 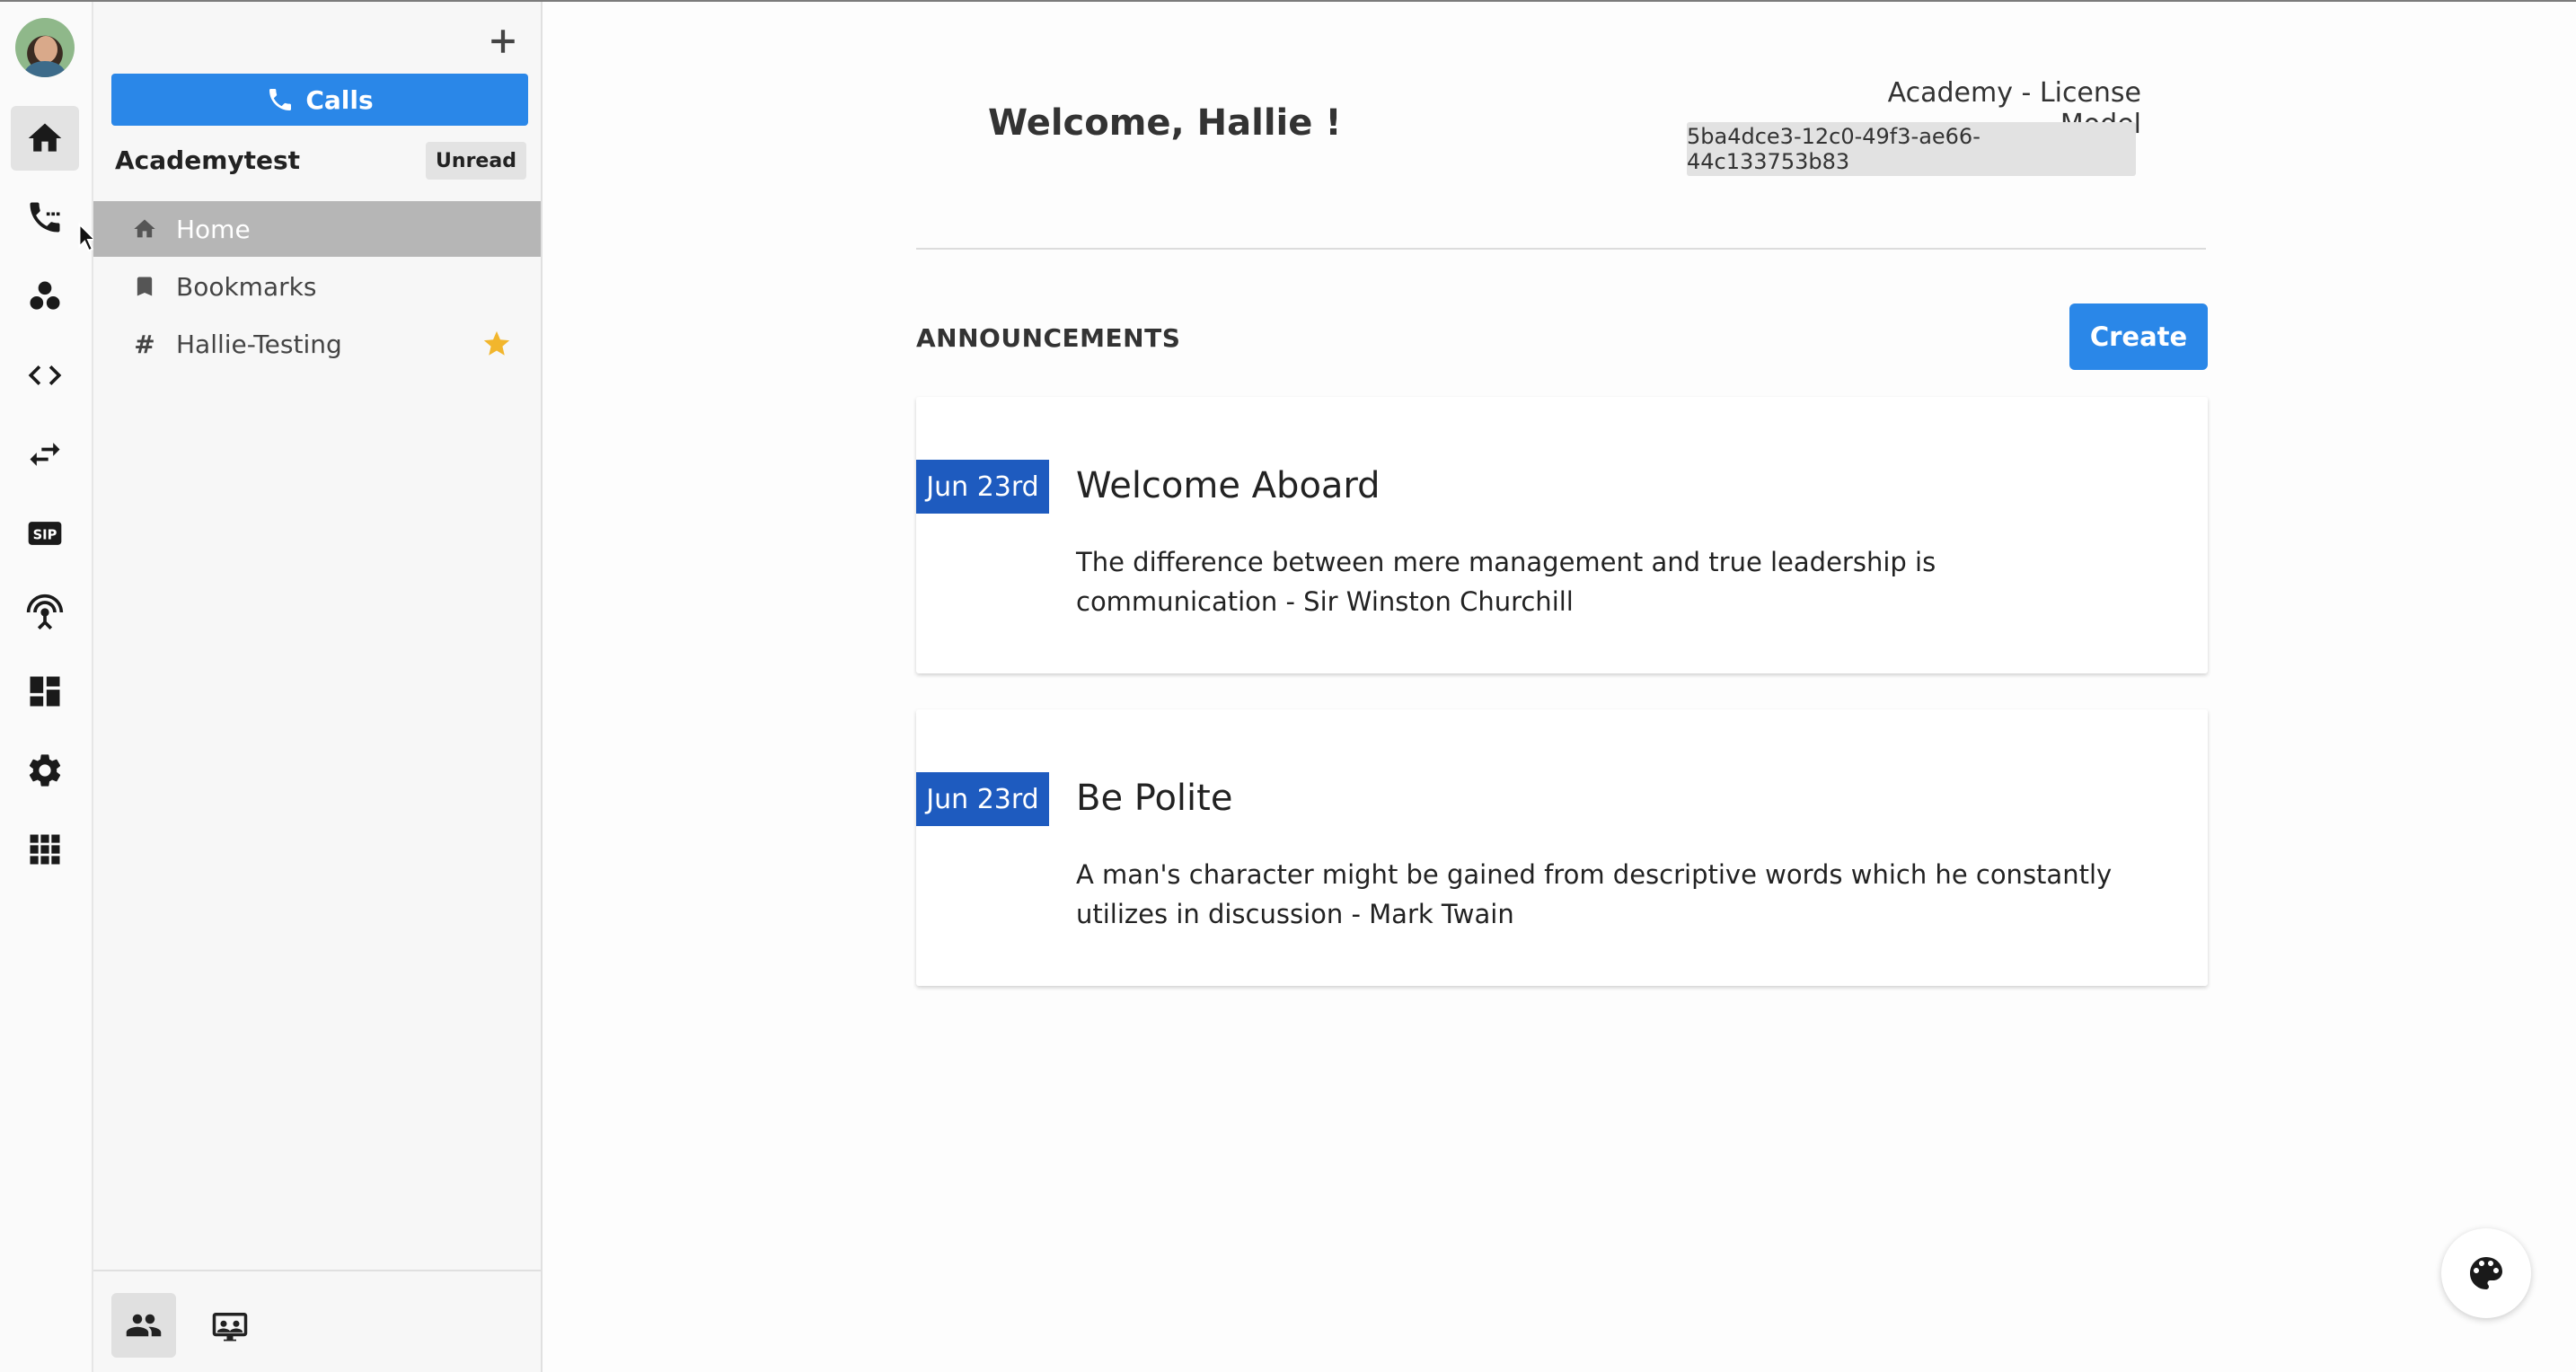 I want to click on meetings-view-button, so click(x=230, y=1325).